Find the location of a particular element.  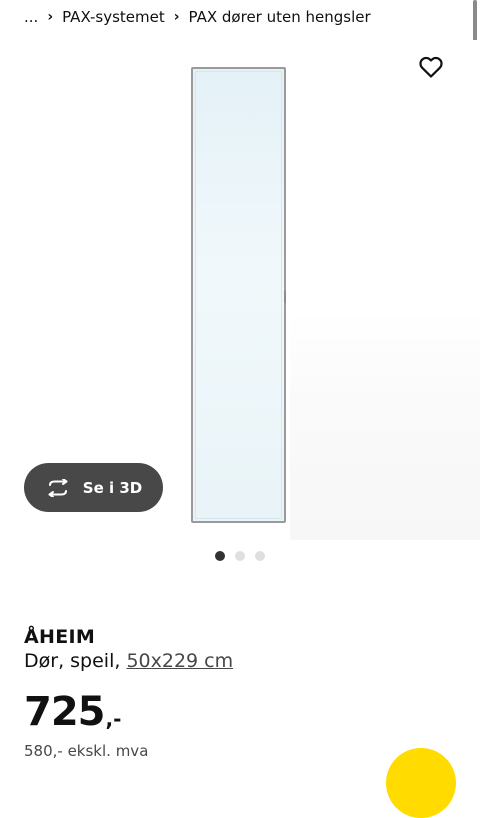

product-price: 725 ,- is located at coordinates (72, 712).